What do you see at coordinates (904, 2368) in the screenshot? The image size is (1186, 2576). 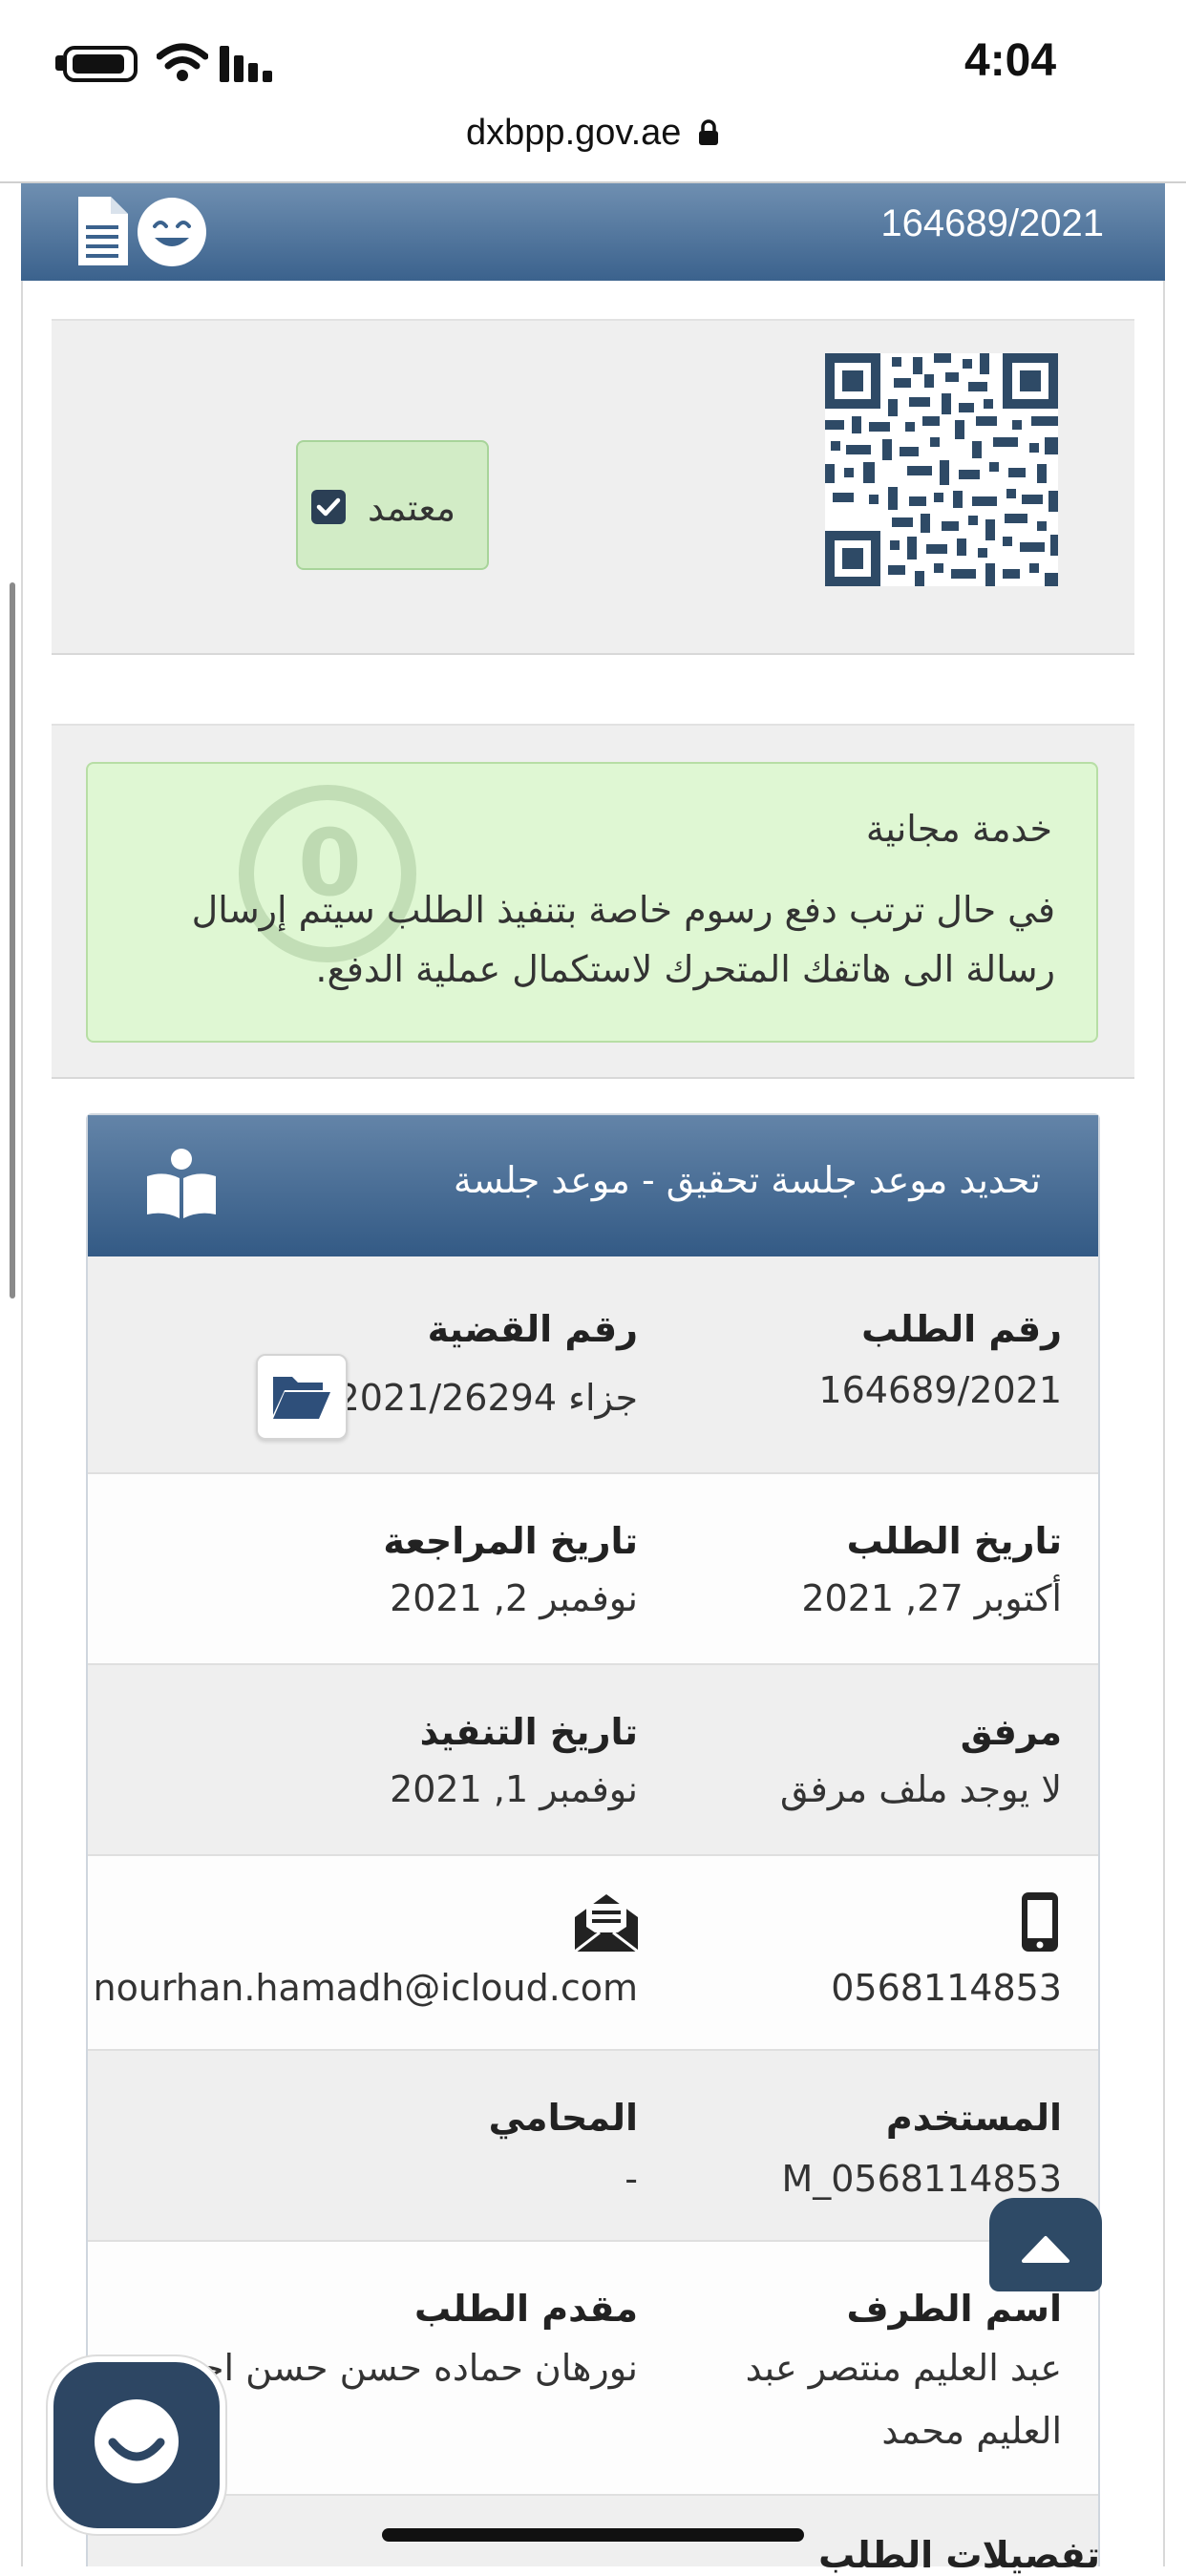 I see `party-name-value-line1: عبد العليم منتصر عبد` at bounding box center [904, 2368].